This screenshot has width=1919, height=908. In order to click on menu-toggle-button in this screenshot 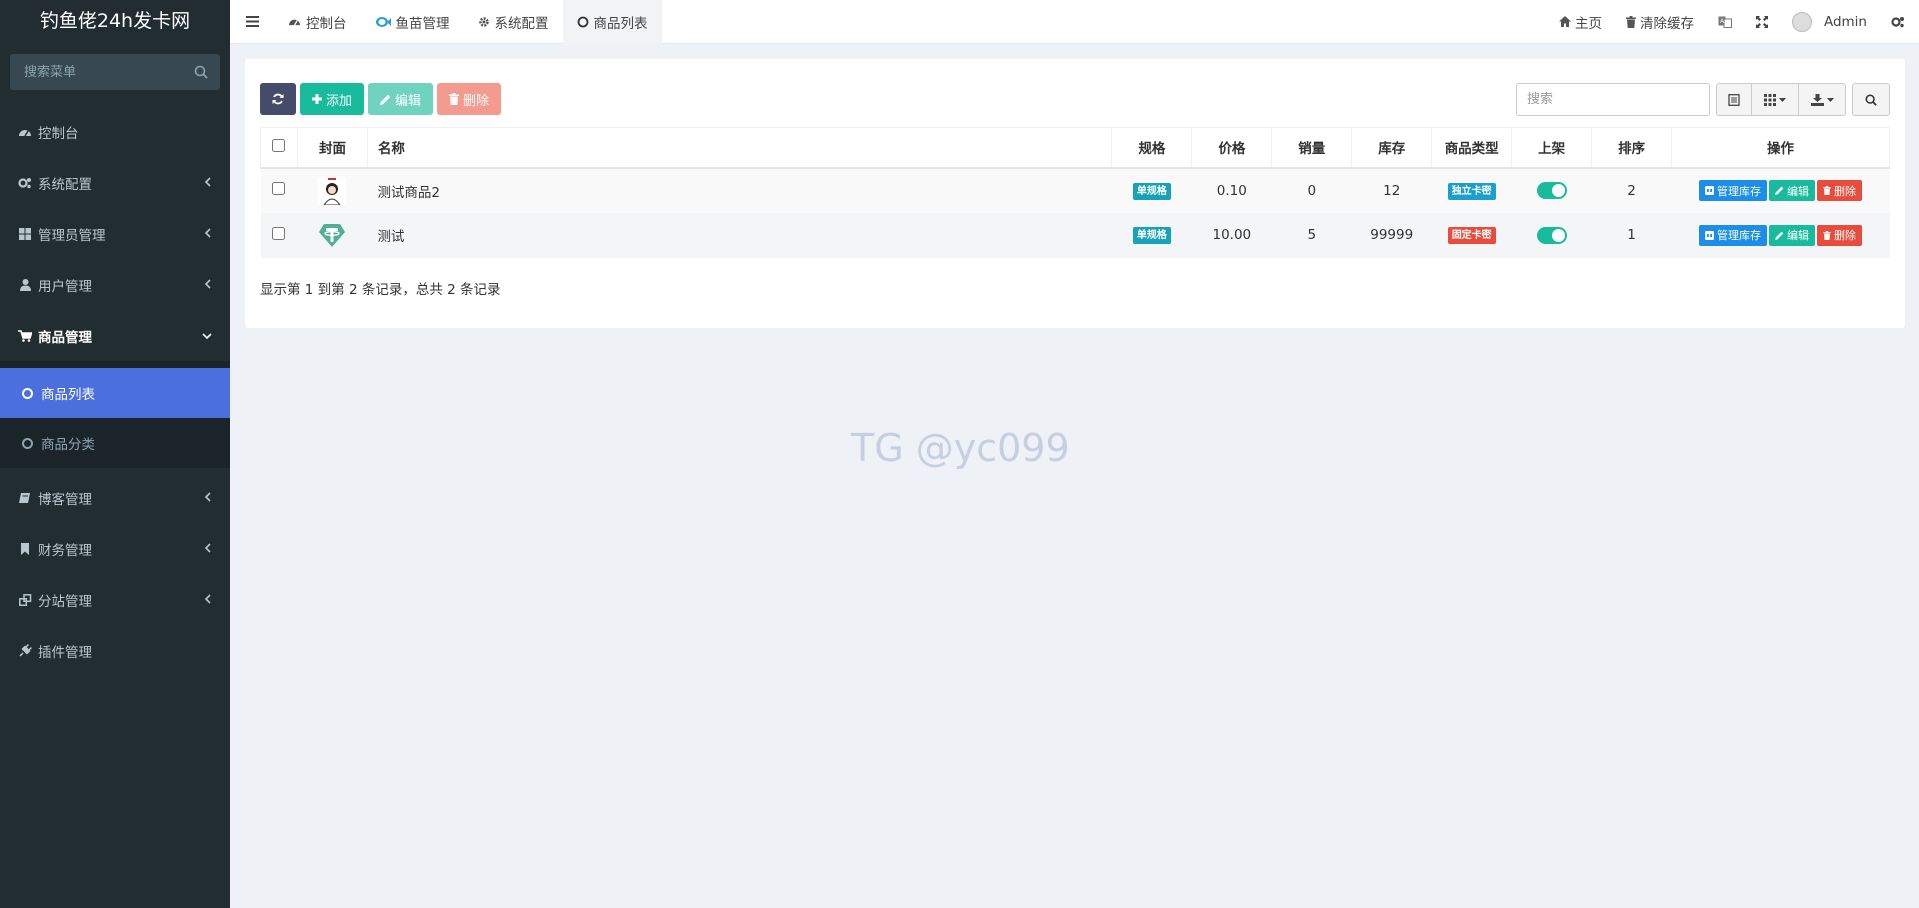, I will do `click(252, 22)`.